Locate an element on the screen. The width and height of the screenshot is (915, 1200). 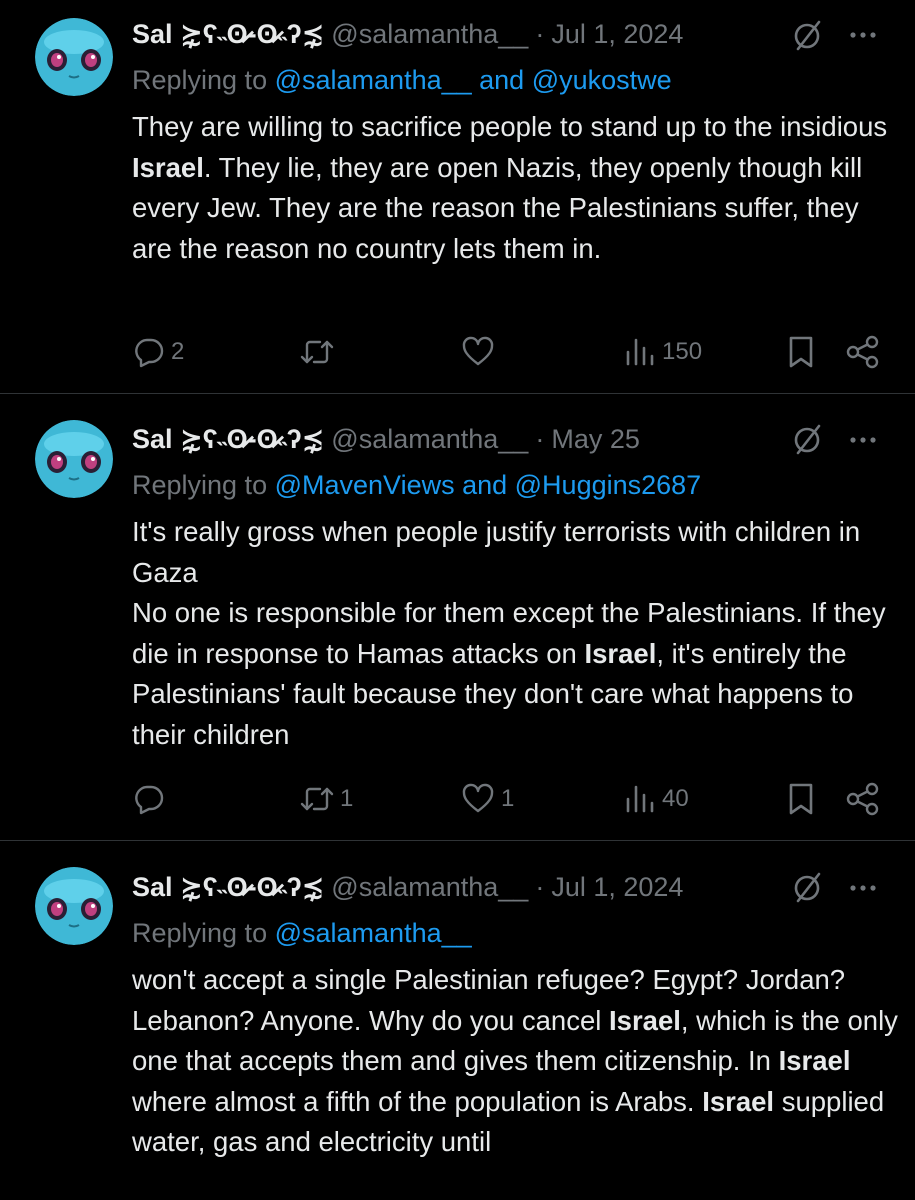
views-action: 150 is located at coordinates (663, 352).